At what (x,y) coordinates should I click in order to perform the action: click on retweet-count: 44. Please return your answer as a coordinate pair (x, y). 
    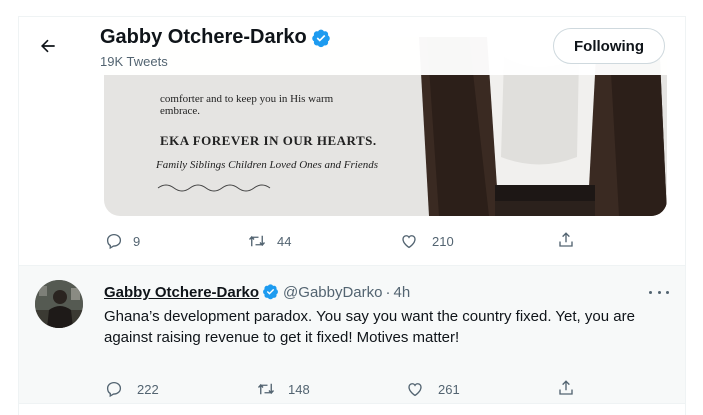
    Looking at the image, I should click on (284, 241).